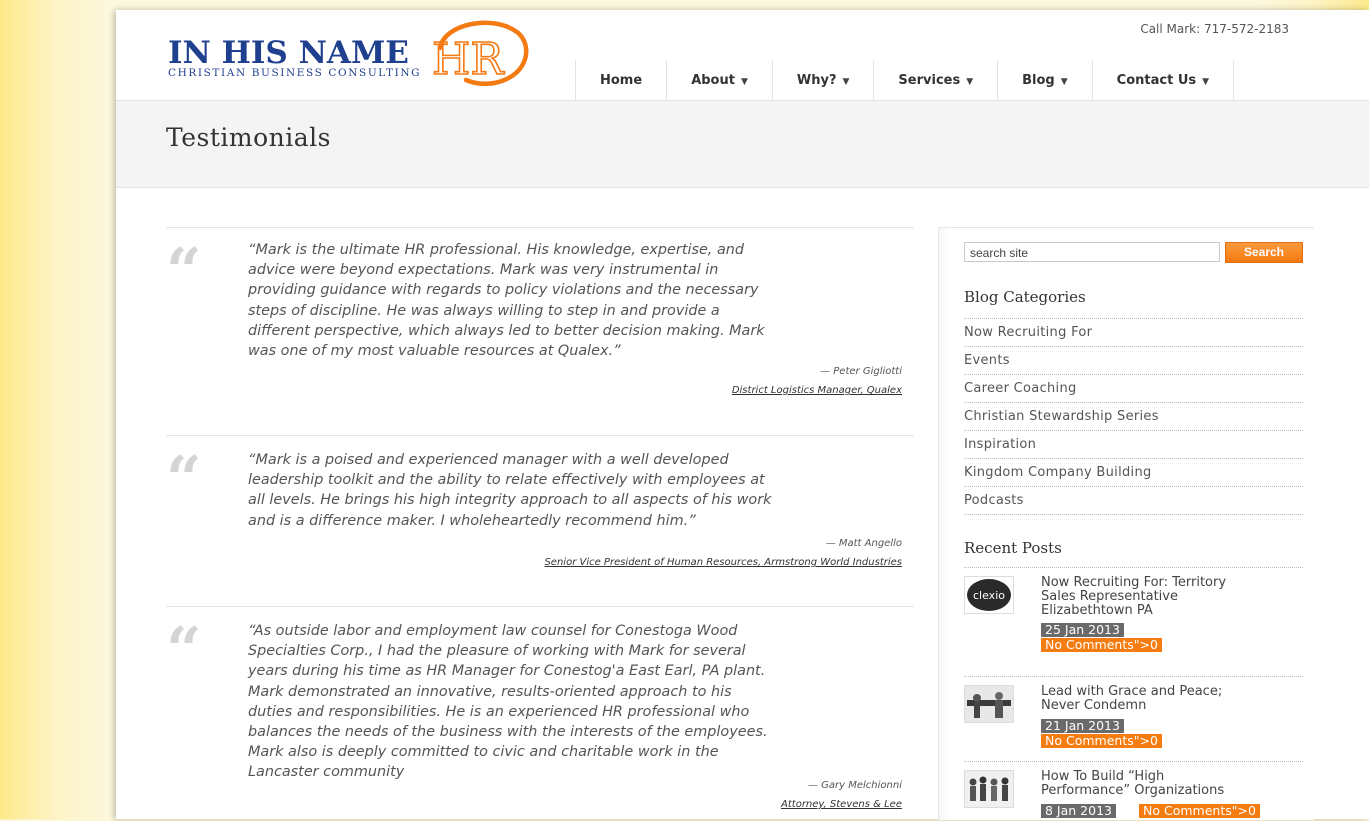  What do you see at coordinates (1109, 596) in the screenshot?
I see `post-title-line: Sales Representative` at bounding box center [1109, 596].